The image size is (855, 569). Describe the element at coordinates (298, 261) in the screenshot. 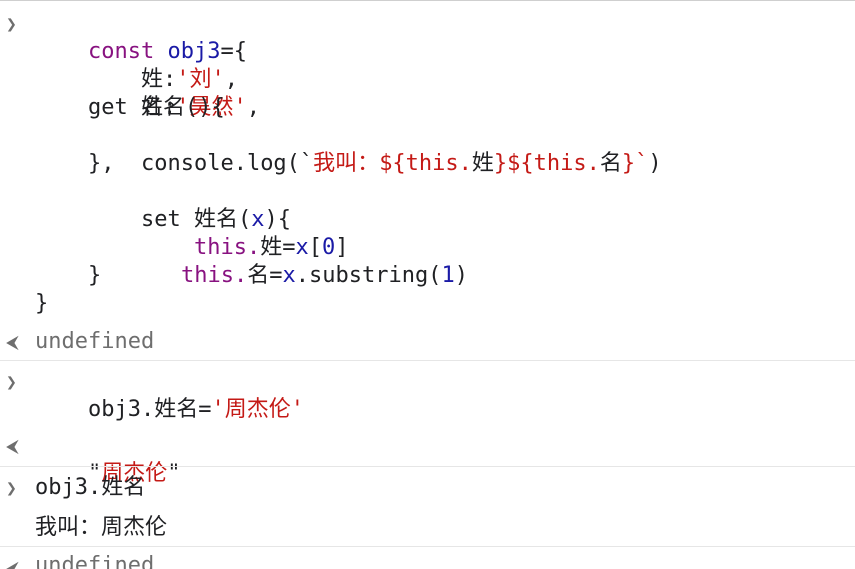

I see `code-line-9: this.名=x.substring(1)` at that location.